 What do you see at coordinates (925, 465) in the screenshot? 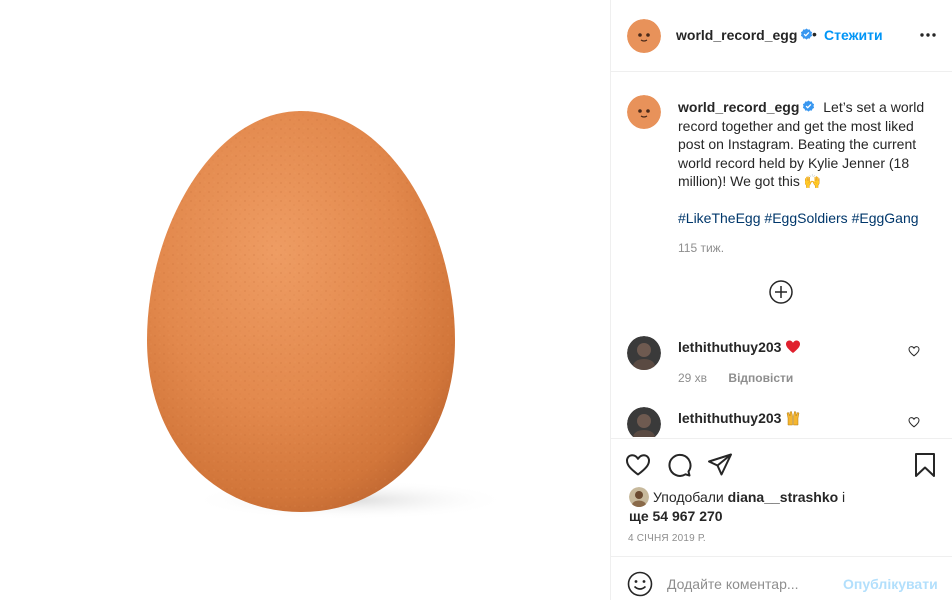
I see `bookmark-icon` at bounding box center [925, 465].